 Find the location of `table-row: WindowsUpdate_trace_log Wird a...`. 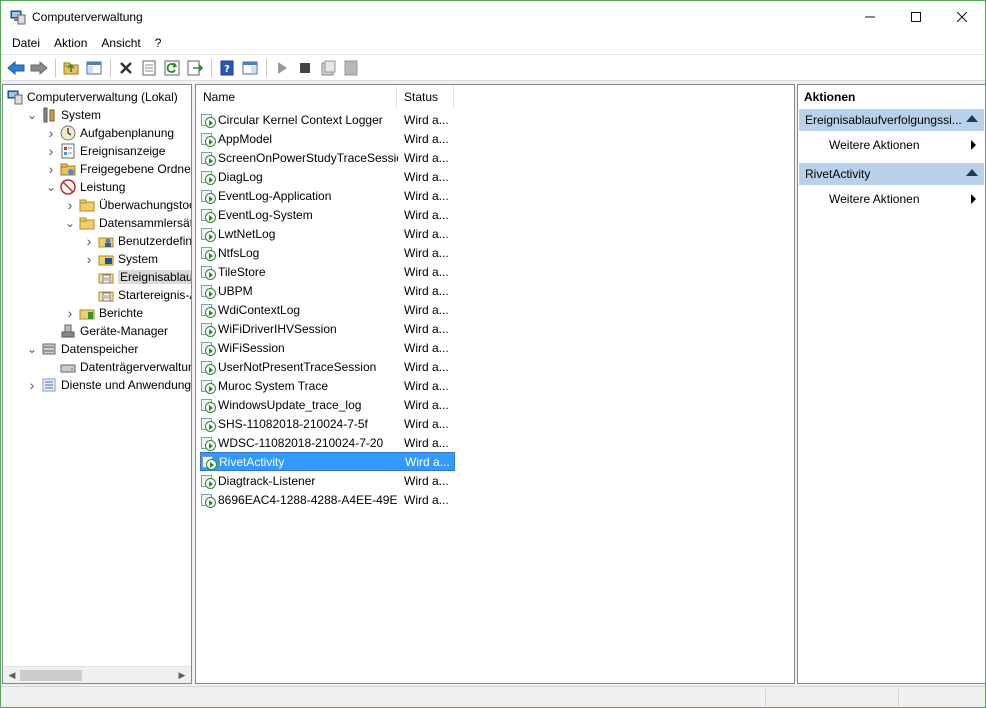

table-row: WindowsUpdate_trace_log Wird a... is located at coordinates (327, 404).